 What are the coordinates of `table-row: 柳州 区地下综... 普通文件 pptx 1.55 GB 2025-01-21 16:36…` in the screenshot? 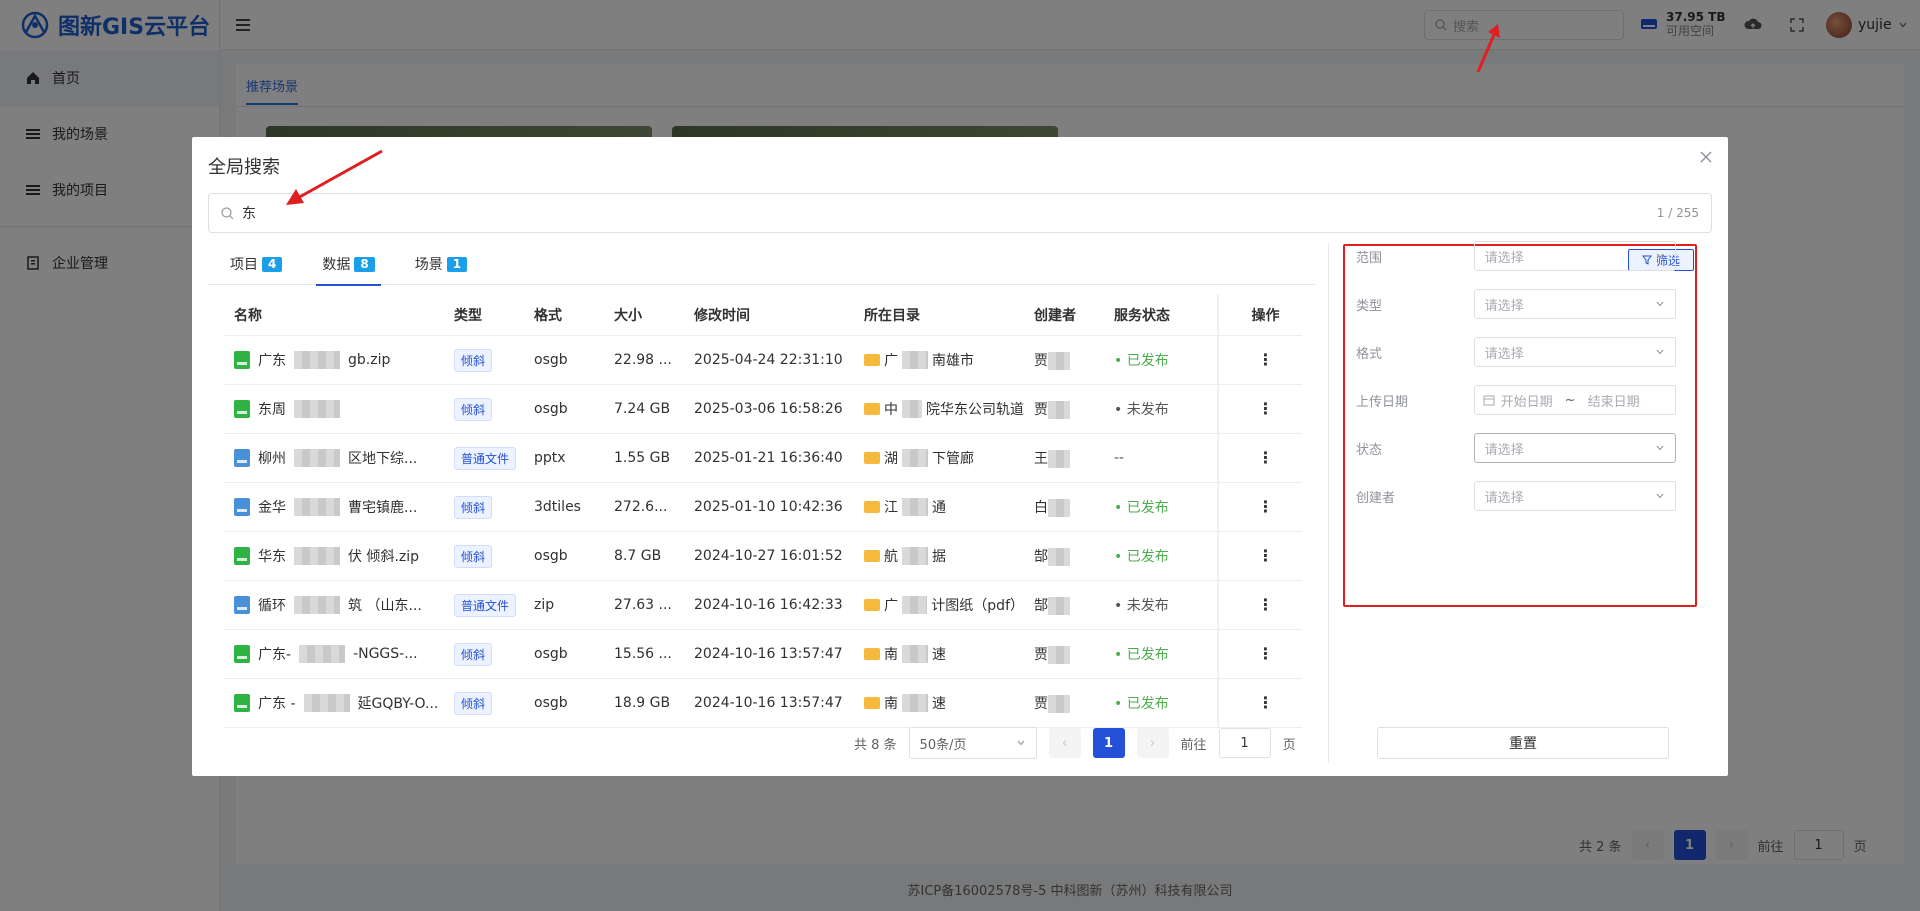 It's located at (763, 458).